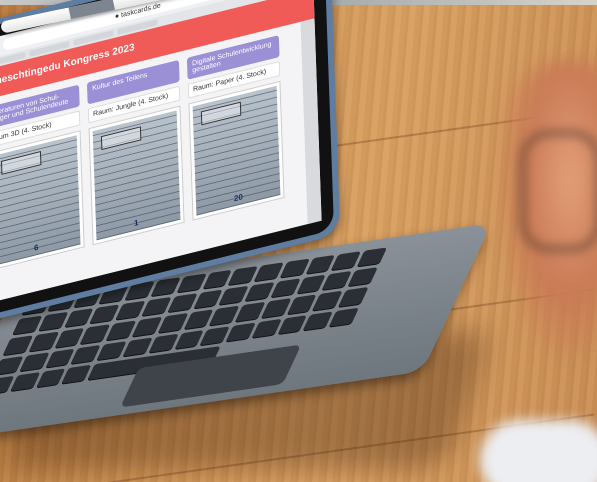  I want to click on photo-number: 20, so click(238, 198).